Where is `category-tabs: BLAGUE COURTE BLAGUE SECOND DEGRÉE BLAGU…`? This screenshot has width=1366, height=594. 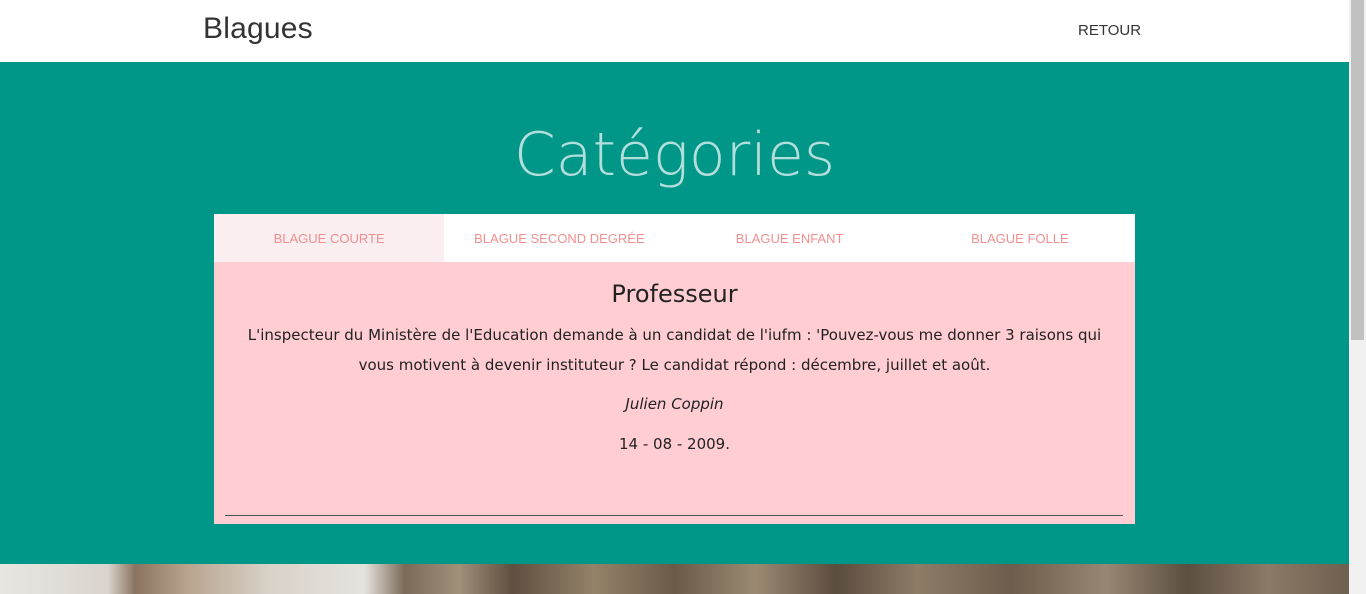 category-tabs: BLAGUE COURTE BLAGUE SECOND DEGRÉE BLAGU… is located at coordinates (674, 238).